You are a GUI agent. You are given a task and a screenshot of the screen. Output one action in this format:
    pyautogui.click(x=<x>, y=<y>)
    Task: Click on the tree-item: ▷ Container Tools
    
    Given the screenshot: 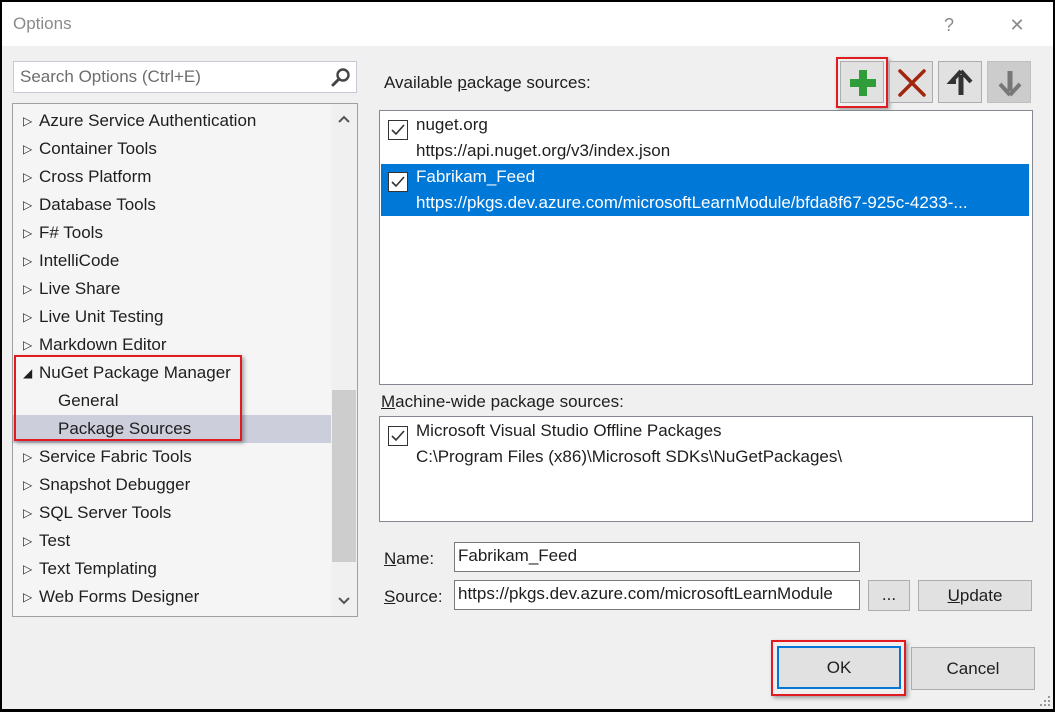 What is the action you would take?
    pyautogui.click(x=172, y=149)
    